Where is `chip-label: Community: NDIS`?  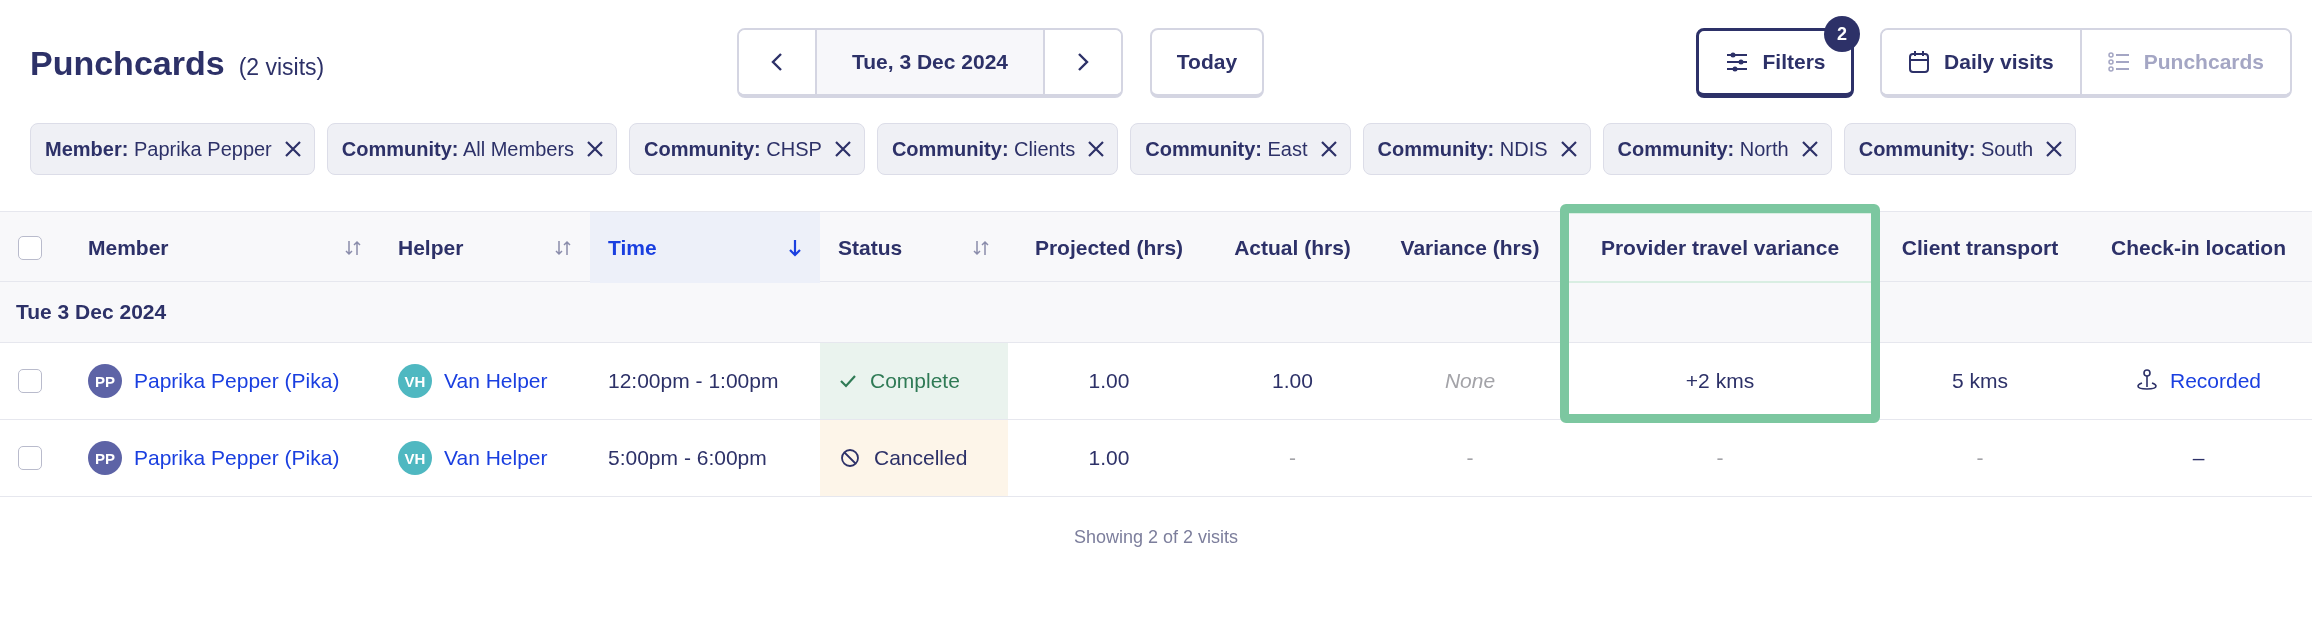 chip-label: Community: NDIS is located at coordinates (1462, 149).